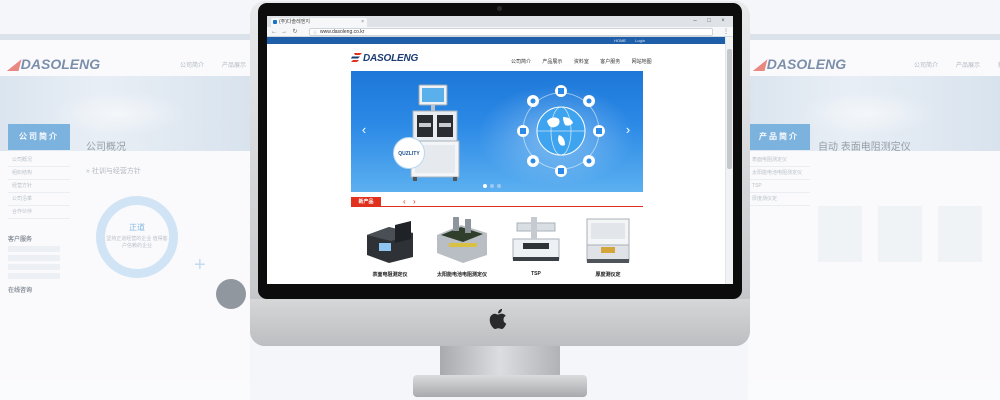  What do you see at coordinates (581, 61) in the screenshot?
I see `nav-resources: 资料室` at bounding box center [581, 61].